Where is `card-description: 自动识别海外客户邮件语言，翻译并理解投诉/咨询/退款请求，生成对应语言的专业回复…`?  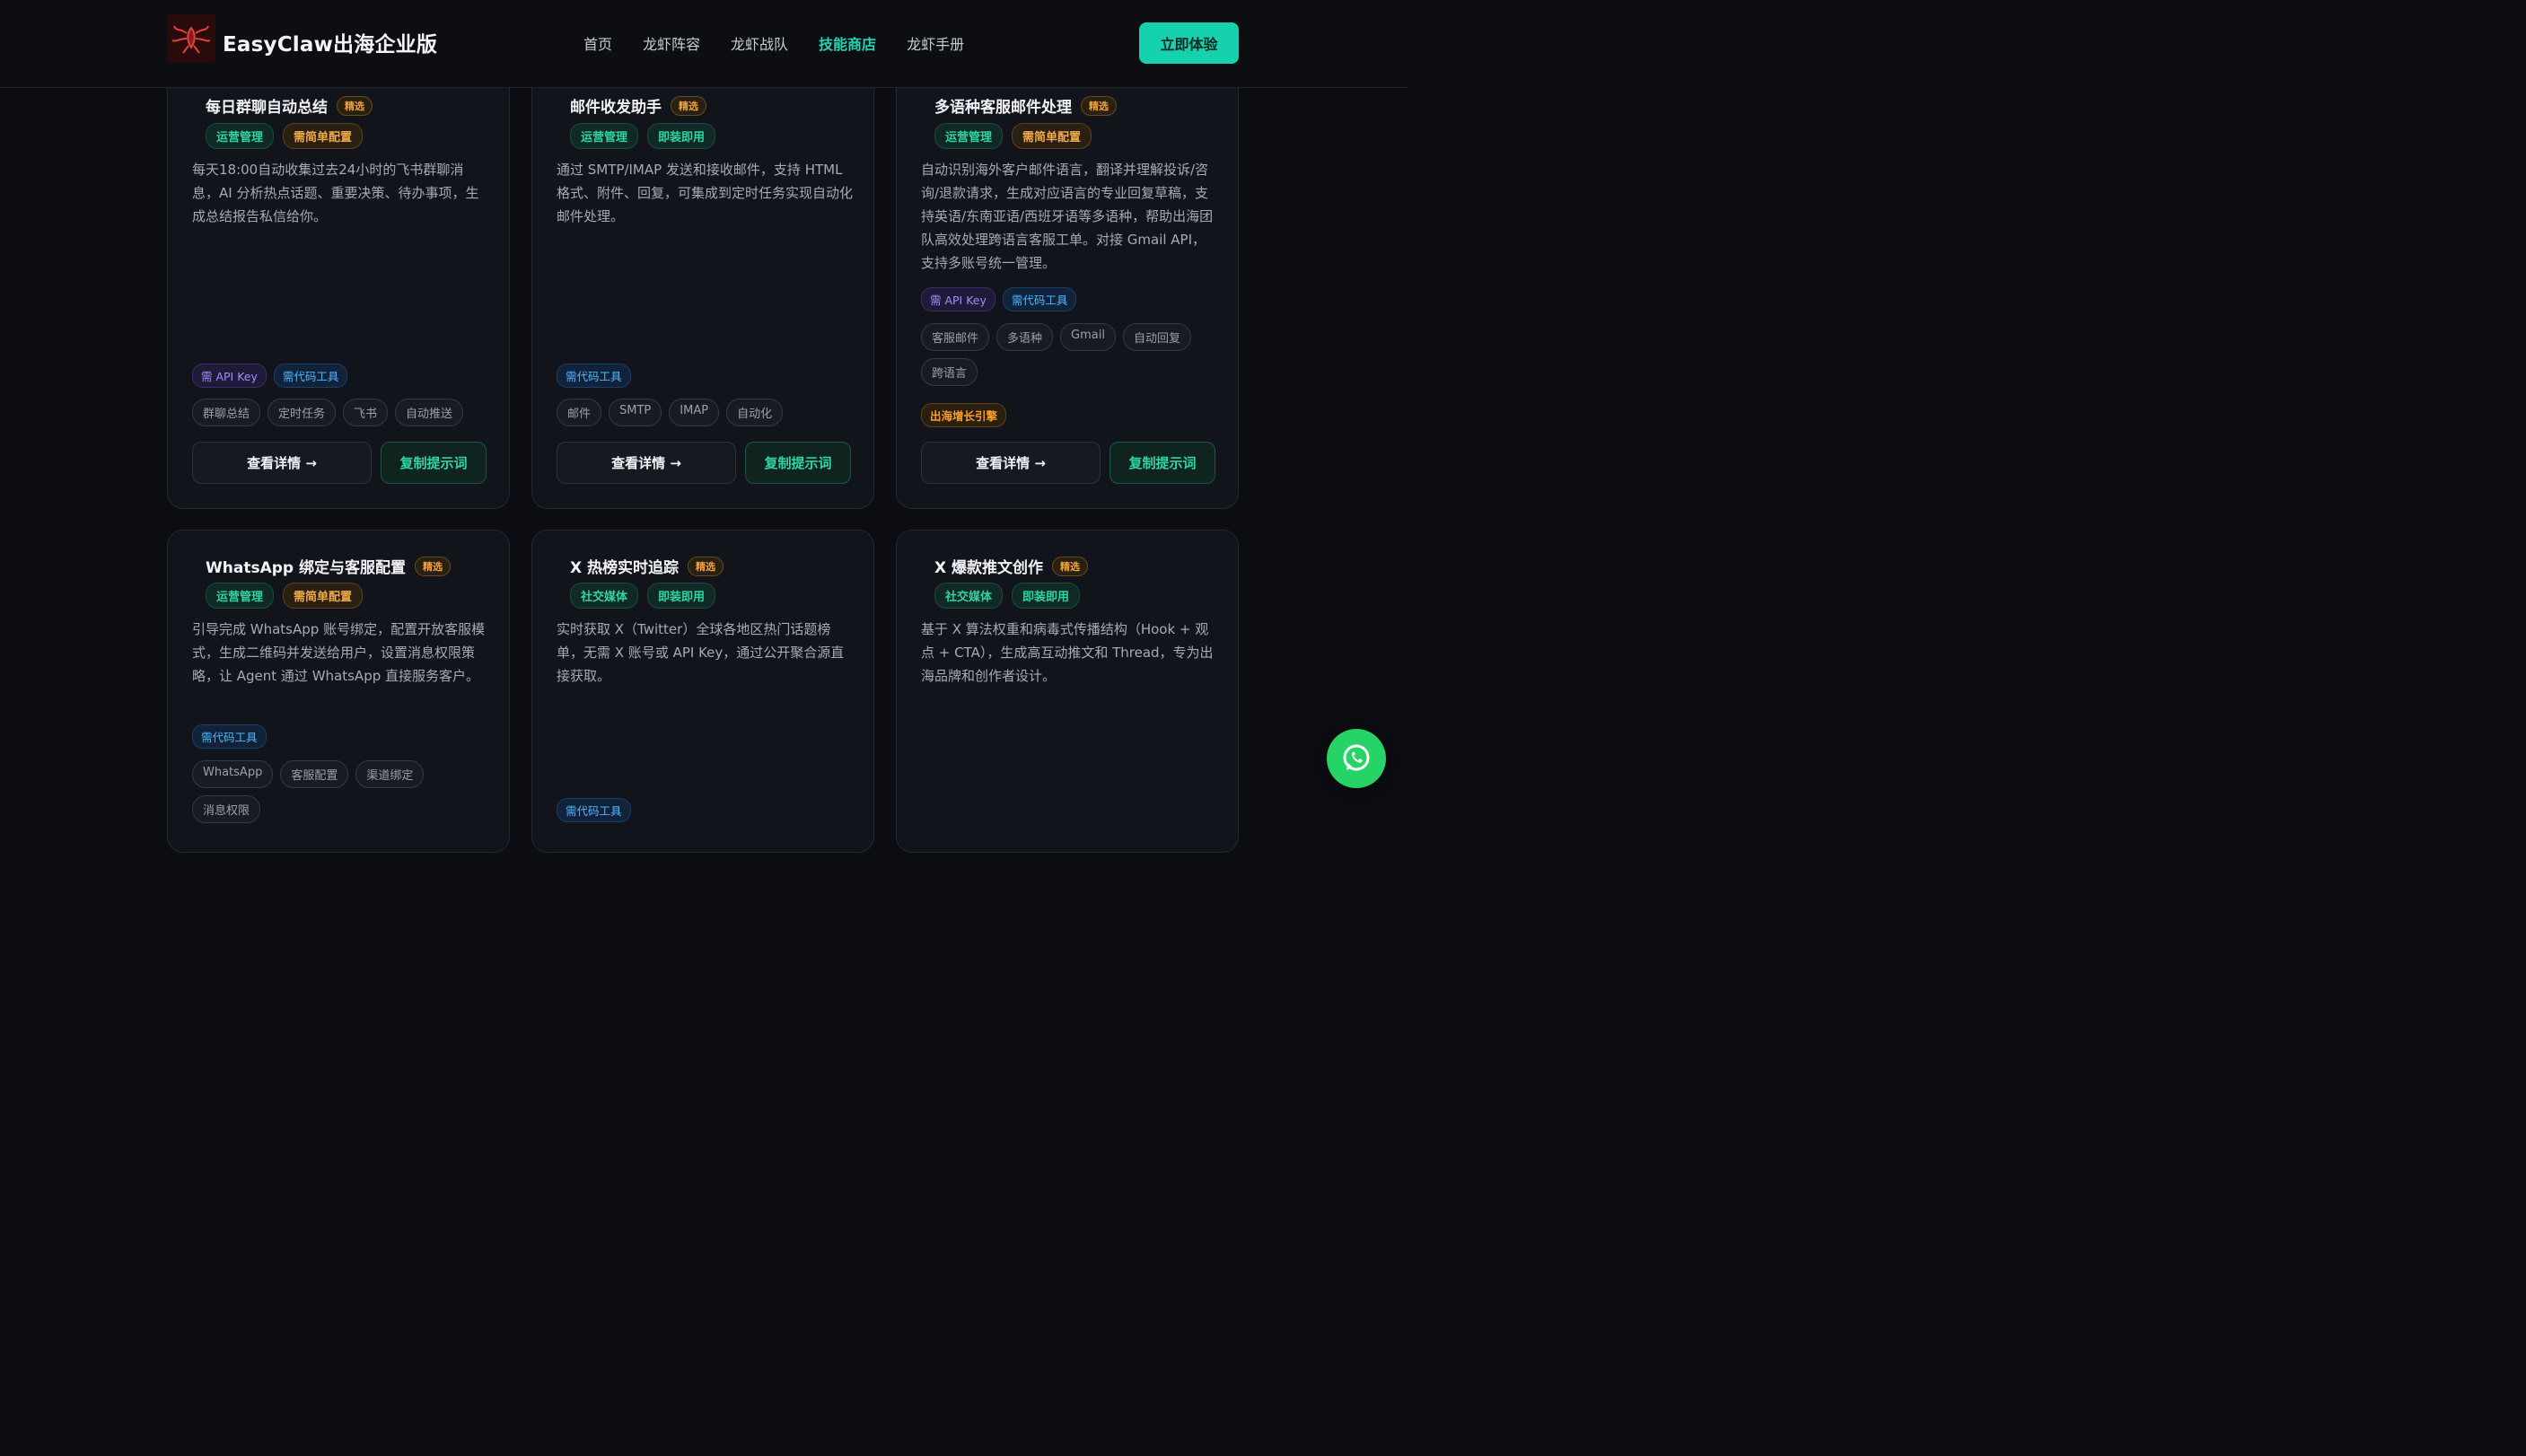 card-description: 自动识别海外客户邮件语言，翻译并理解投诉/咨询/退款请求，生成对应语言的专业回复… is located at coordinates (1067, 216).